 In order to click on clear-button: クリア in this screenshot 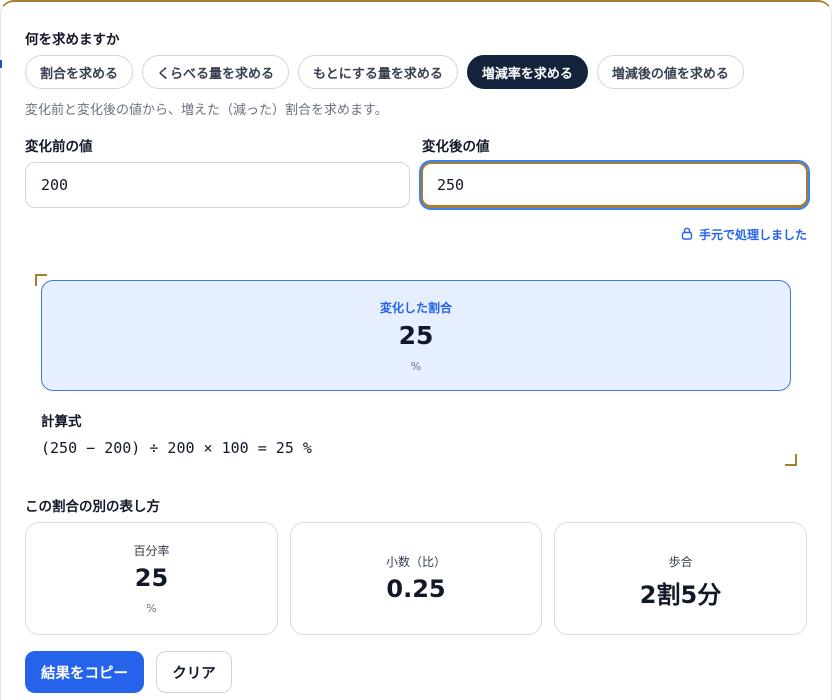, I will do `click(194, 672)`.